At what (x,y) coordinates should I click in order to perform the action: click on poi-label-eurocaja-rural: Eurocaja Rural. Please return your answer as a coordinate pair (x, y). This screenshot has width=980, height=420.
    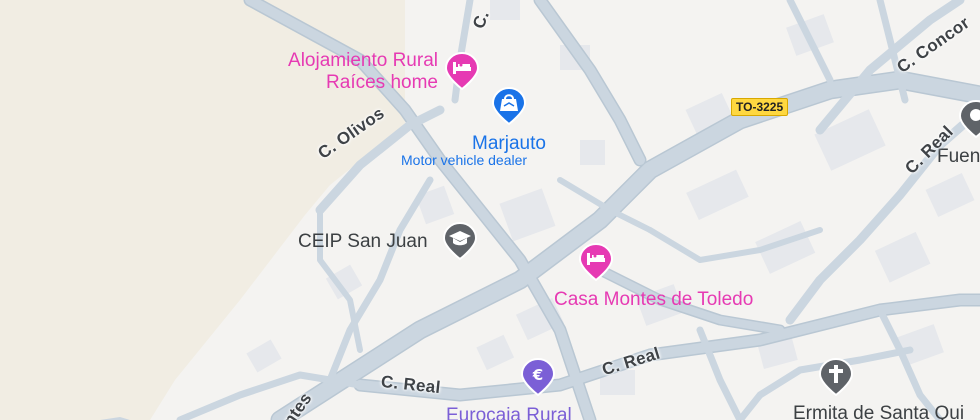
    Looking at the image, I should click on (509, 413).